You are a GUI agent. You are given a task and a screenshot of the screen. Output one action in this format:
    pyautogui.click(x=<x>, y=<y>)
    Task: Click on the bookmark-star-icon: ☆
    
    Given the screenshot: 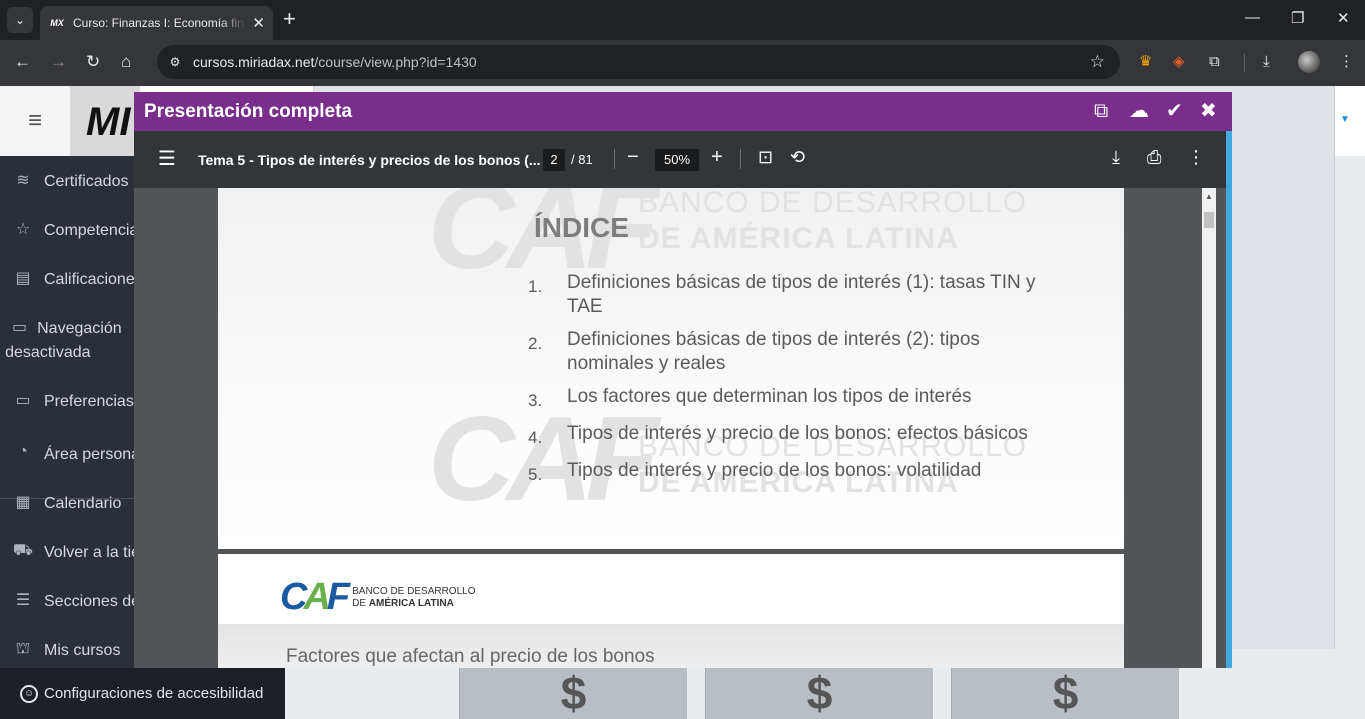 What is the action you would take?
    pyautogui.click(x=1097, y=62)
    